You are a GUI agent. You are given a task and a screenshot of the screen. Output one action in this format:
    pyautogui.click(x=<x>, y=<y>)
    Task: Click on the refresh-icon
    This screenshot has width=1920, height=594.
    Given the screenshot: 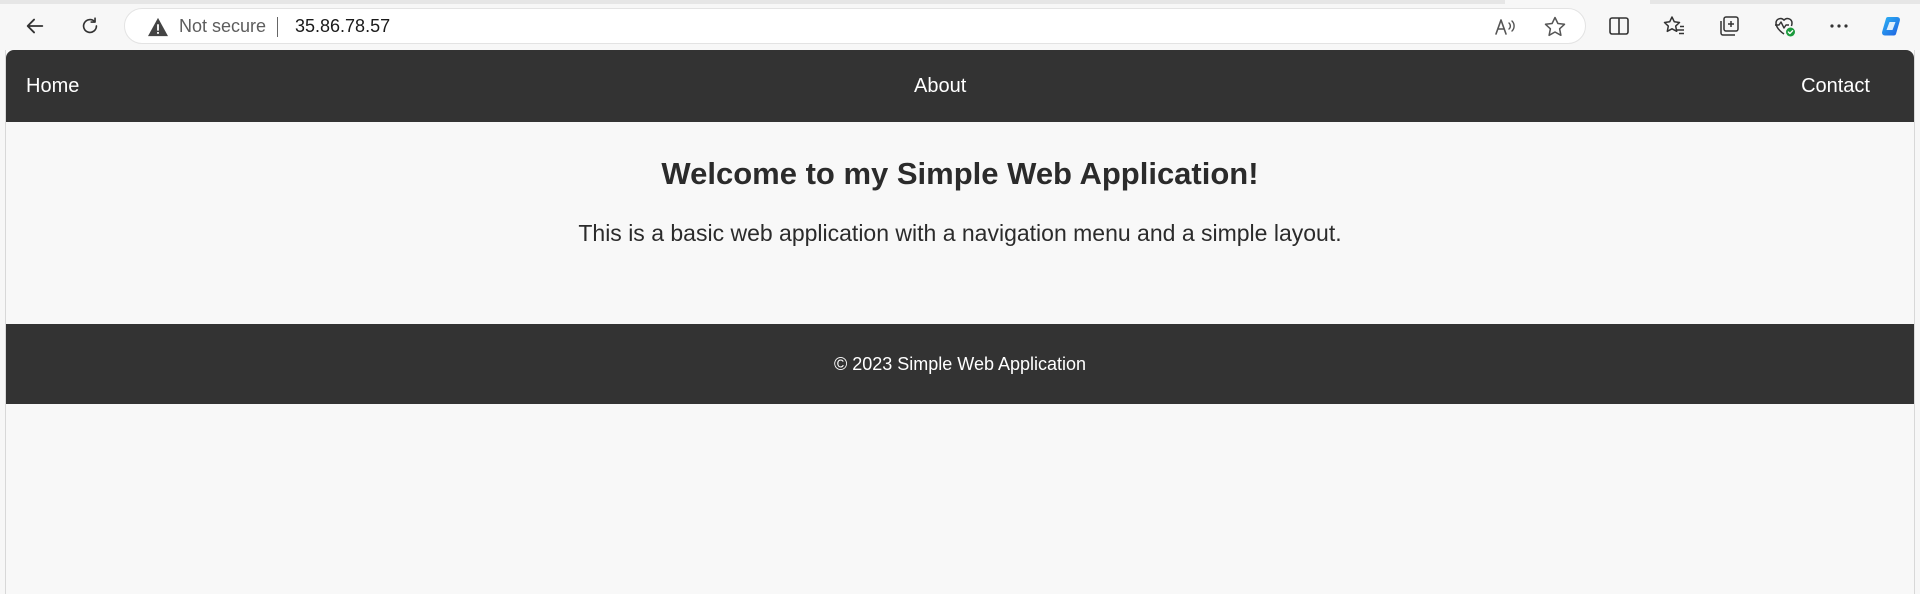 What is the action you would take?
    pyautogui.click(x=90, y=25)
    